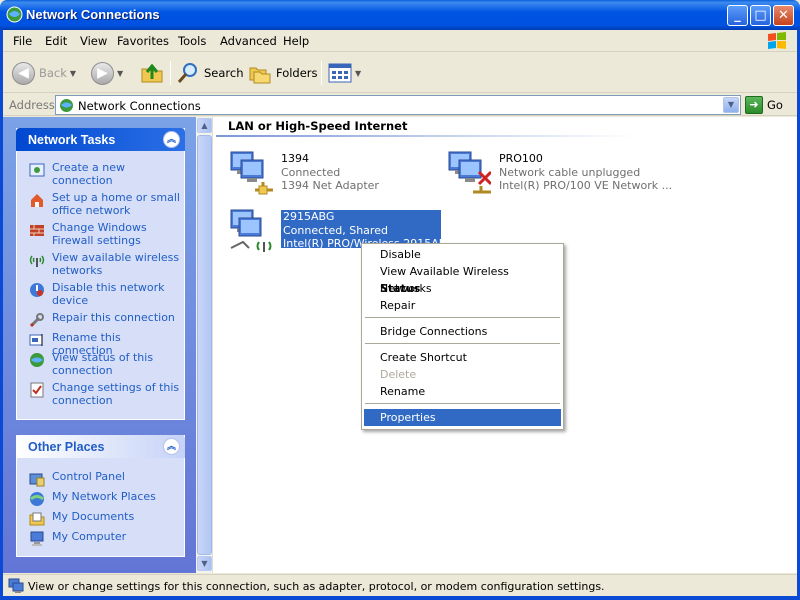 The image size is (800, 600). What do you see at coordinates (469, 172) in the screenshot?
I see `network-adapter-unplugged-icon` at bounding box center [469, 172].